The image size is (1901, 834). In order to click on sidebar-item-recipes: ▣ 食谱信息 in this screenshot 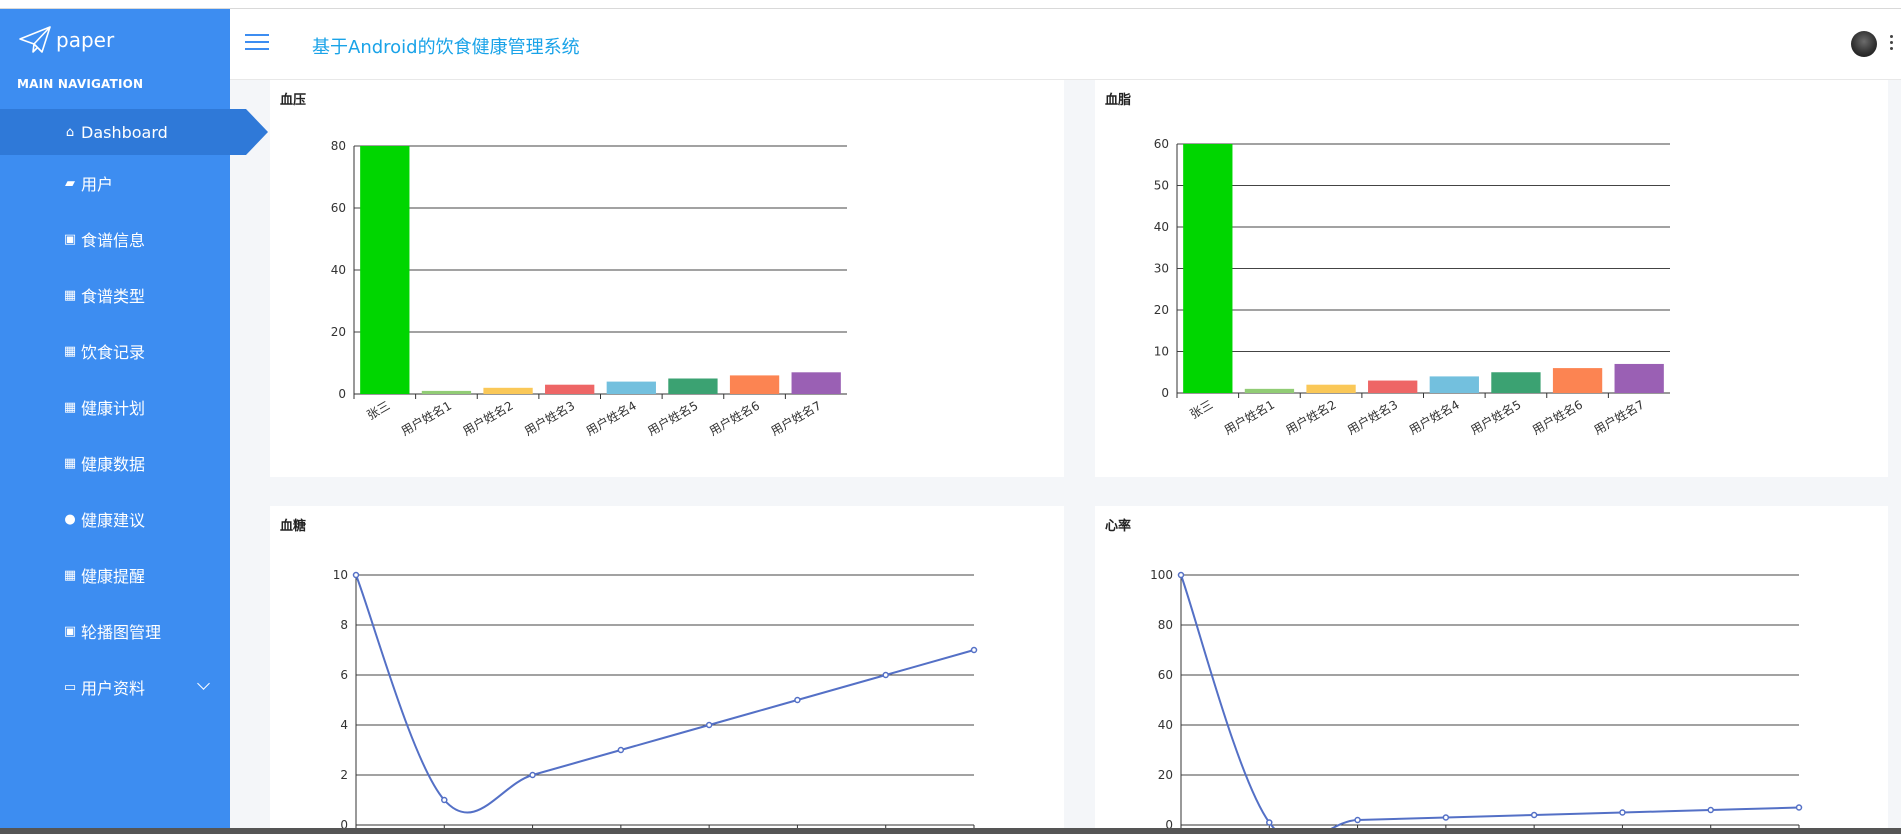, I will do `click(115, 239)`.